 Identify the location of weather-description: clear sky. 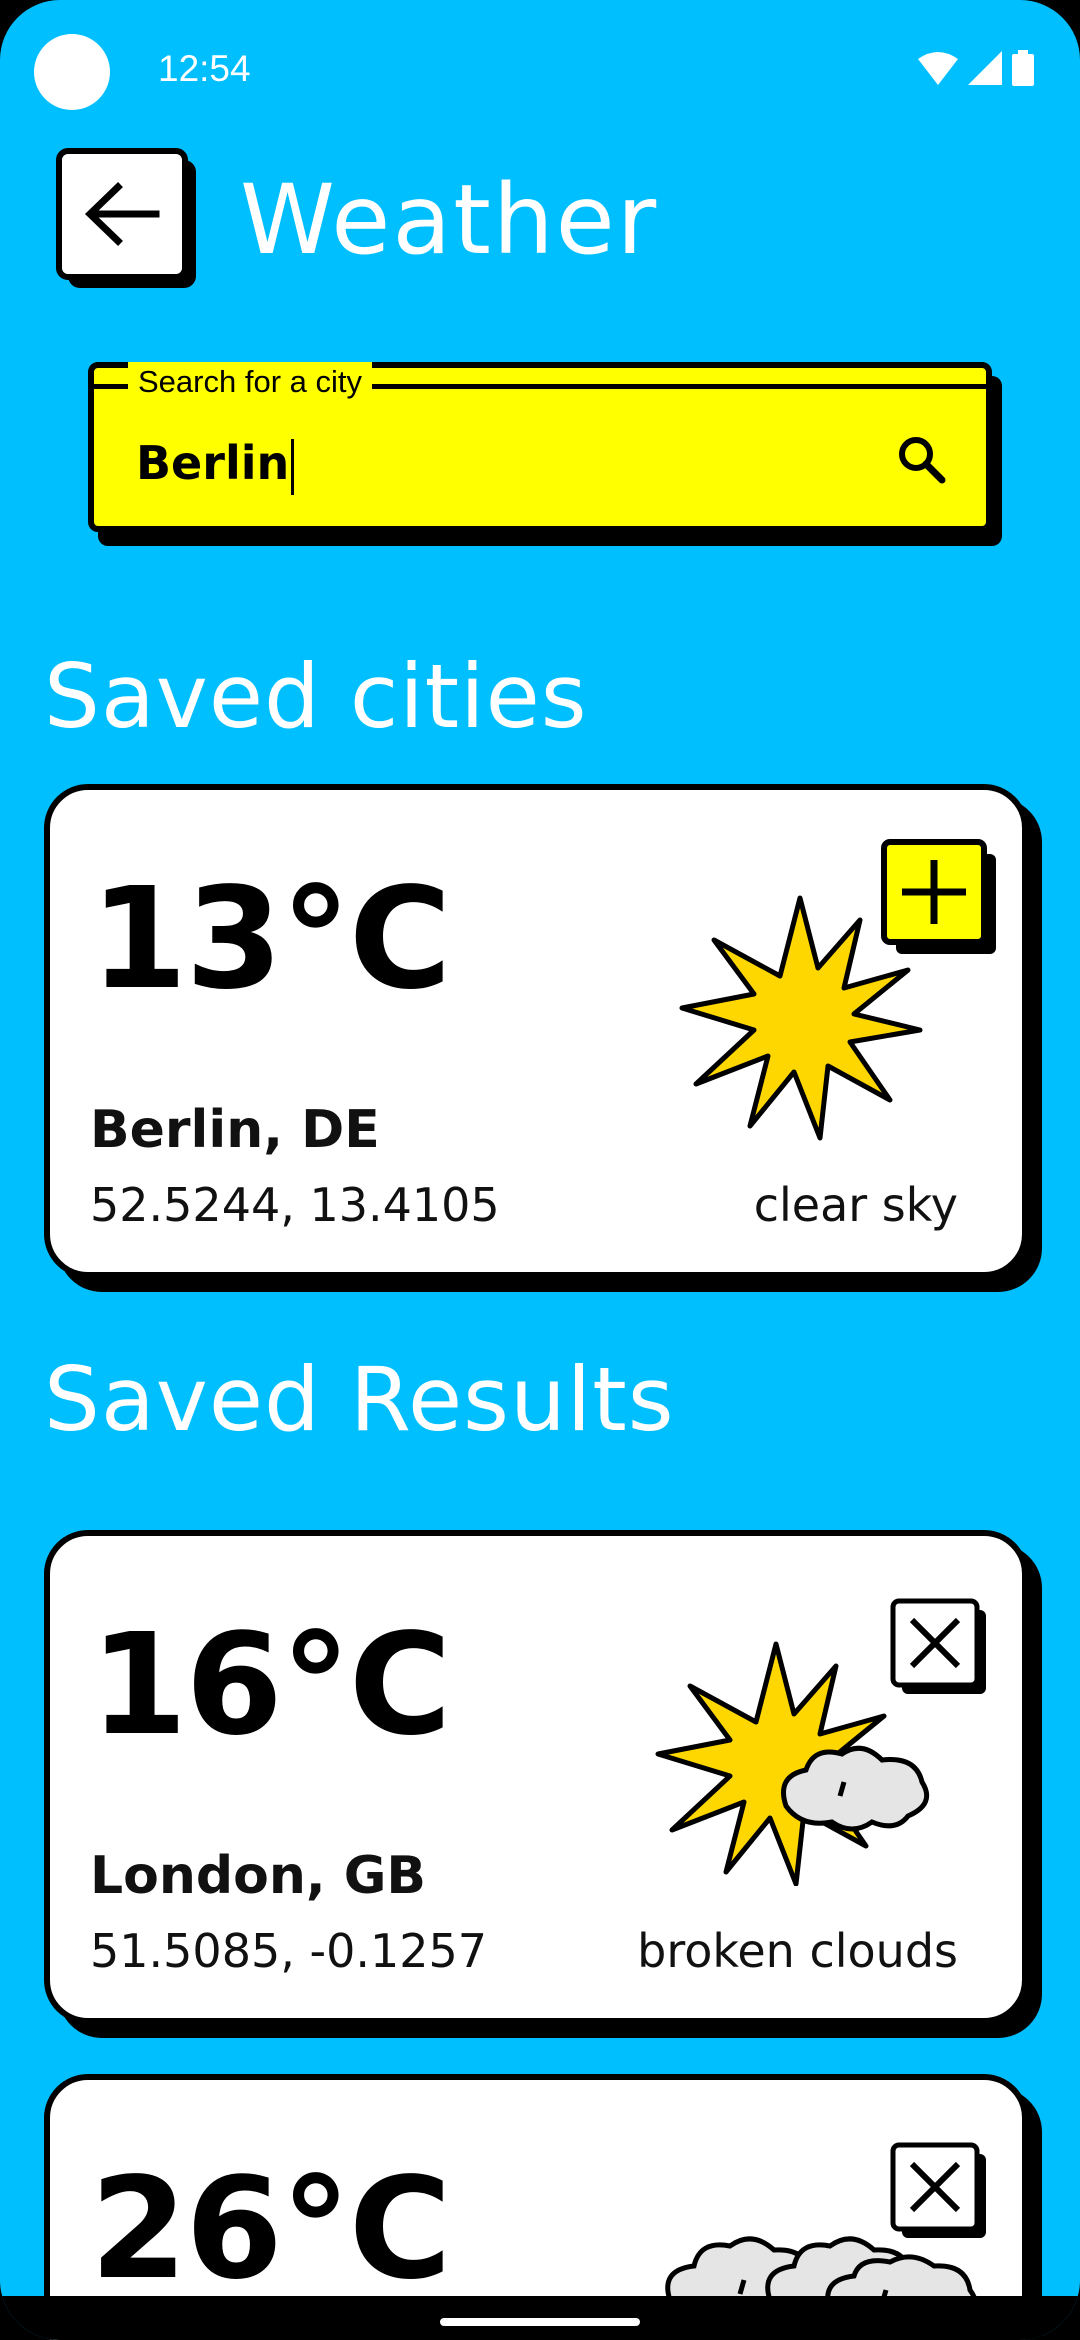
(855, 1205).